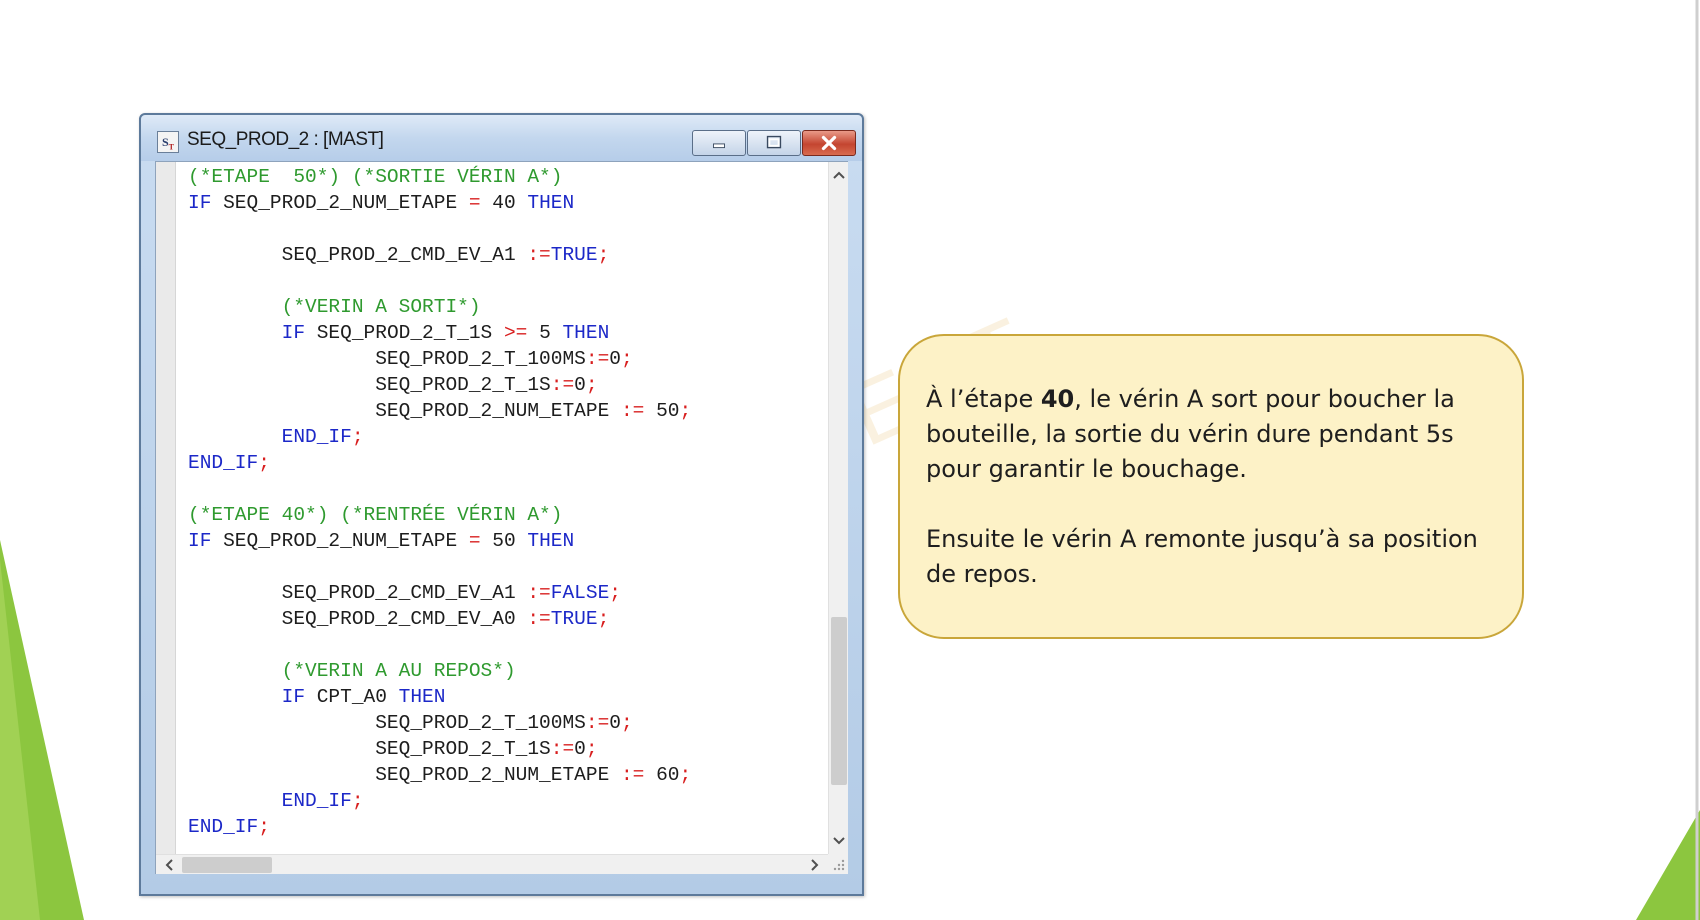 Image resolution: width=1700 pixels, height=920 pixels. What do you see at coordinates (169, 865) in the screenshot?
I see `scroll-left-icon` at bounding box center [169, 865].